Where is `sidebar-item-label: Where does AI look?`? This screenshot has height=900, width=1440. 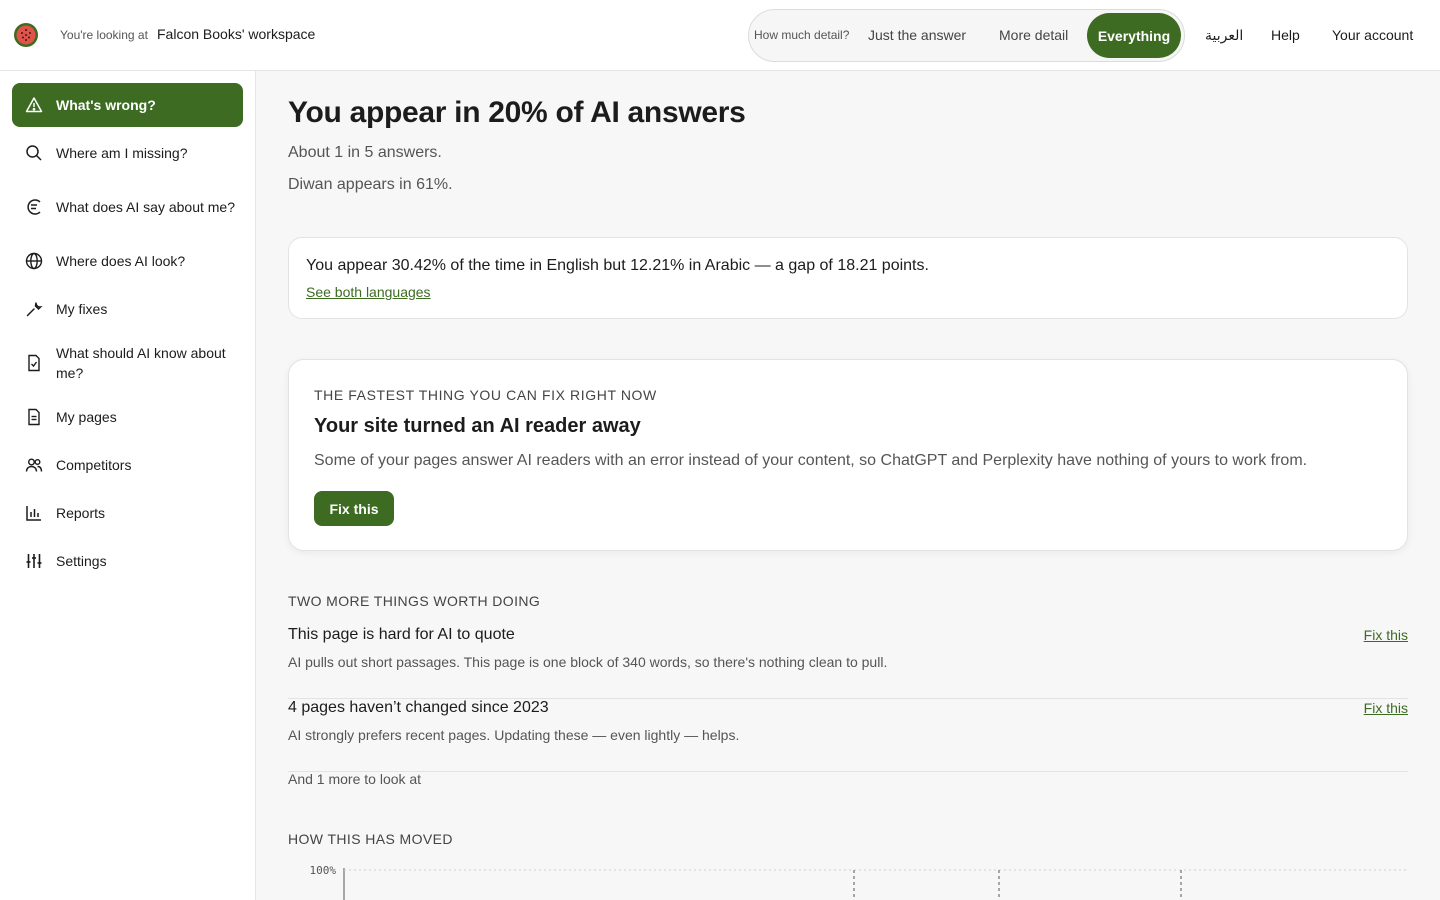 sidebar-item-label: Where does AI look? is located at coordinates (121, 261).